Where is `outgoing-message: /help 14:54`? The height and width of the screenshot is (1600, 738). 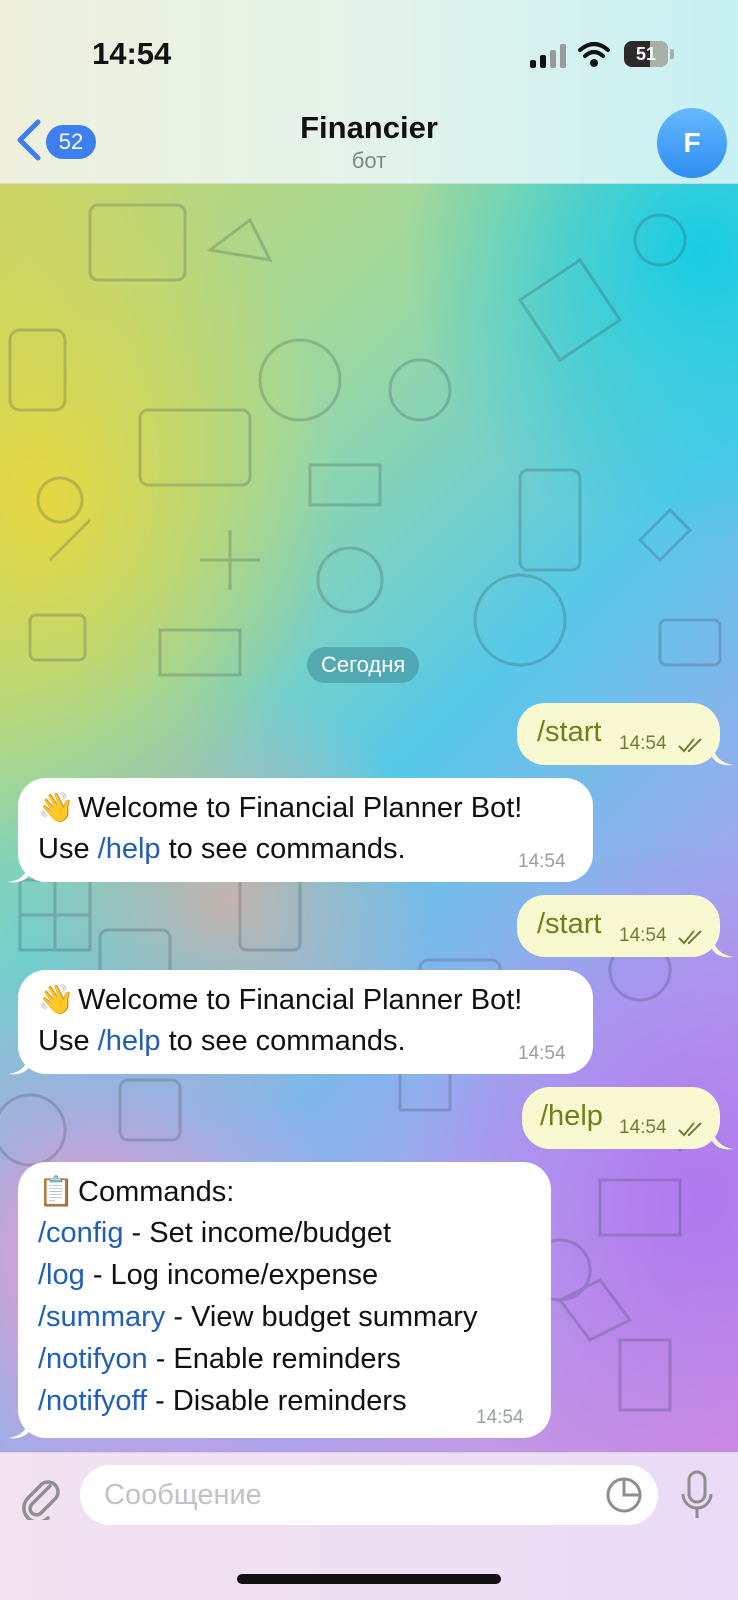
outgoing-message: /help 14:54 is located at coordinates (621, 1118).